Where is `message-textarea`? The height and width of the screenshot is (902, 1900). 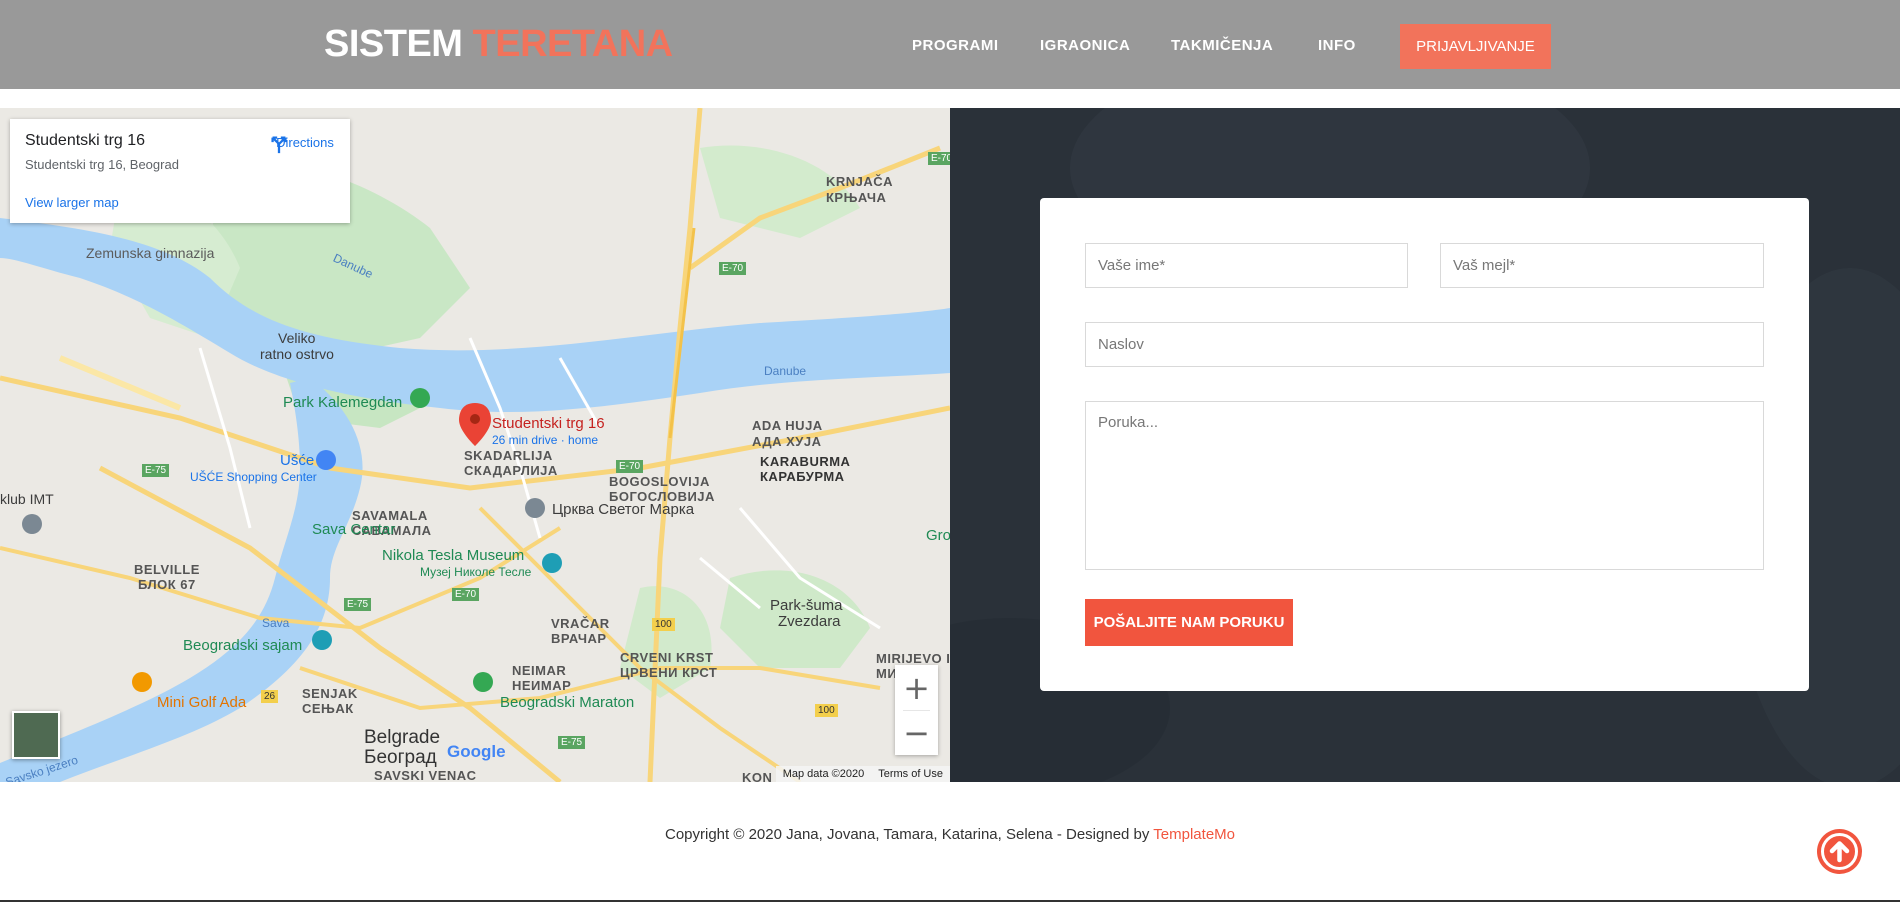 message-textarea is located at coordinates (1424, 485).